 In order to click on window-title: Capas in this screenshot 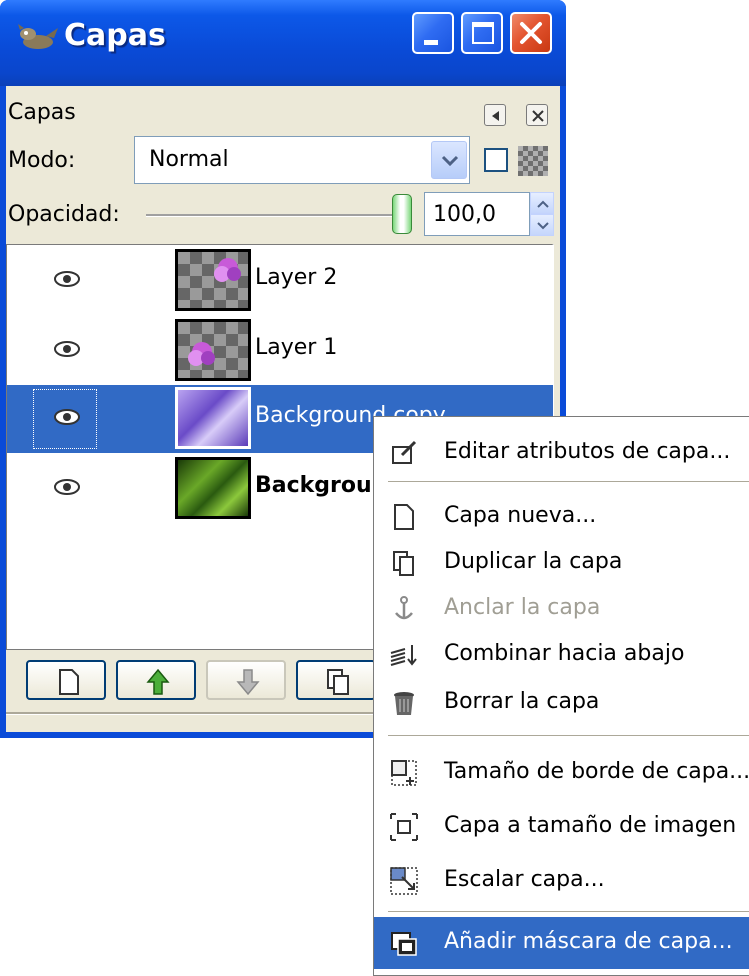, I will do `click(115, 35)`.